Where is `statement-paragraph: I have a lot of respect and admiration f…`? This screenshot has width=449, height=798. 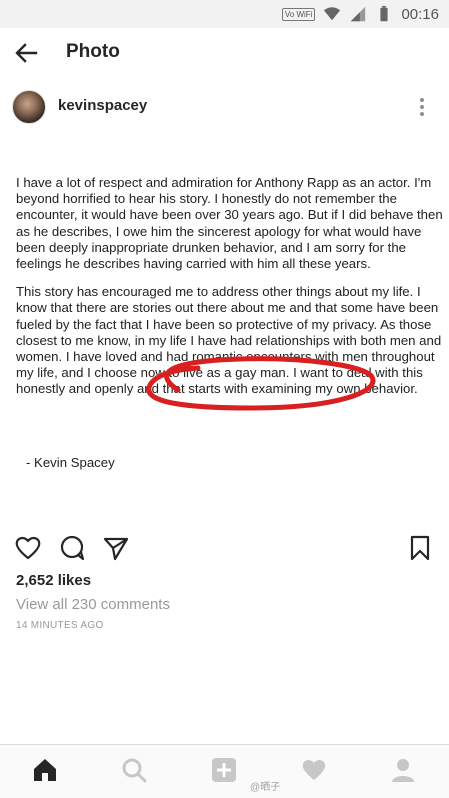
statement-paragraph: I have a lot of respect and admiration f… is located at coordinates (229, 223).